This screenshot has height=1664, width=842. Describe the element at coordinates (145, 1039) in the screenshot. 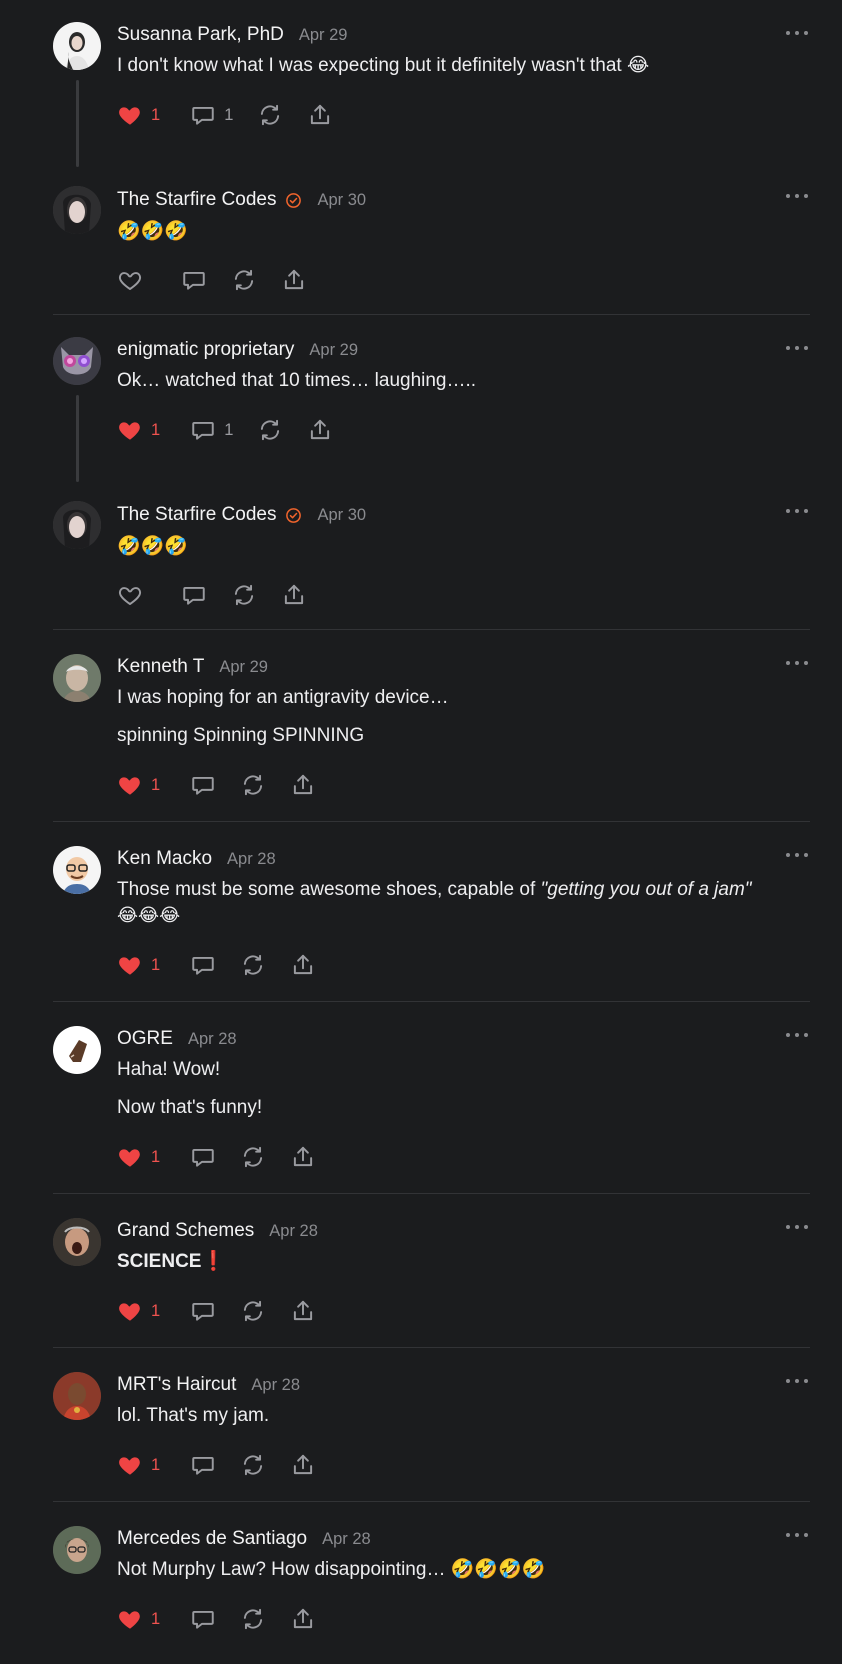

I see `author-name: OGRE` at that location.